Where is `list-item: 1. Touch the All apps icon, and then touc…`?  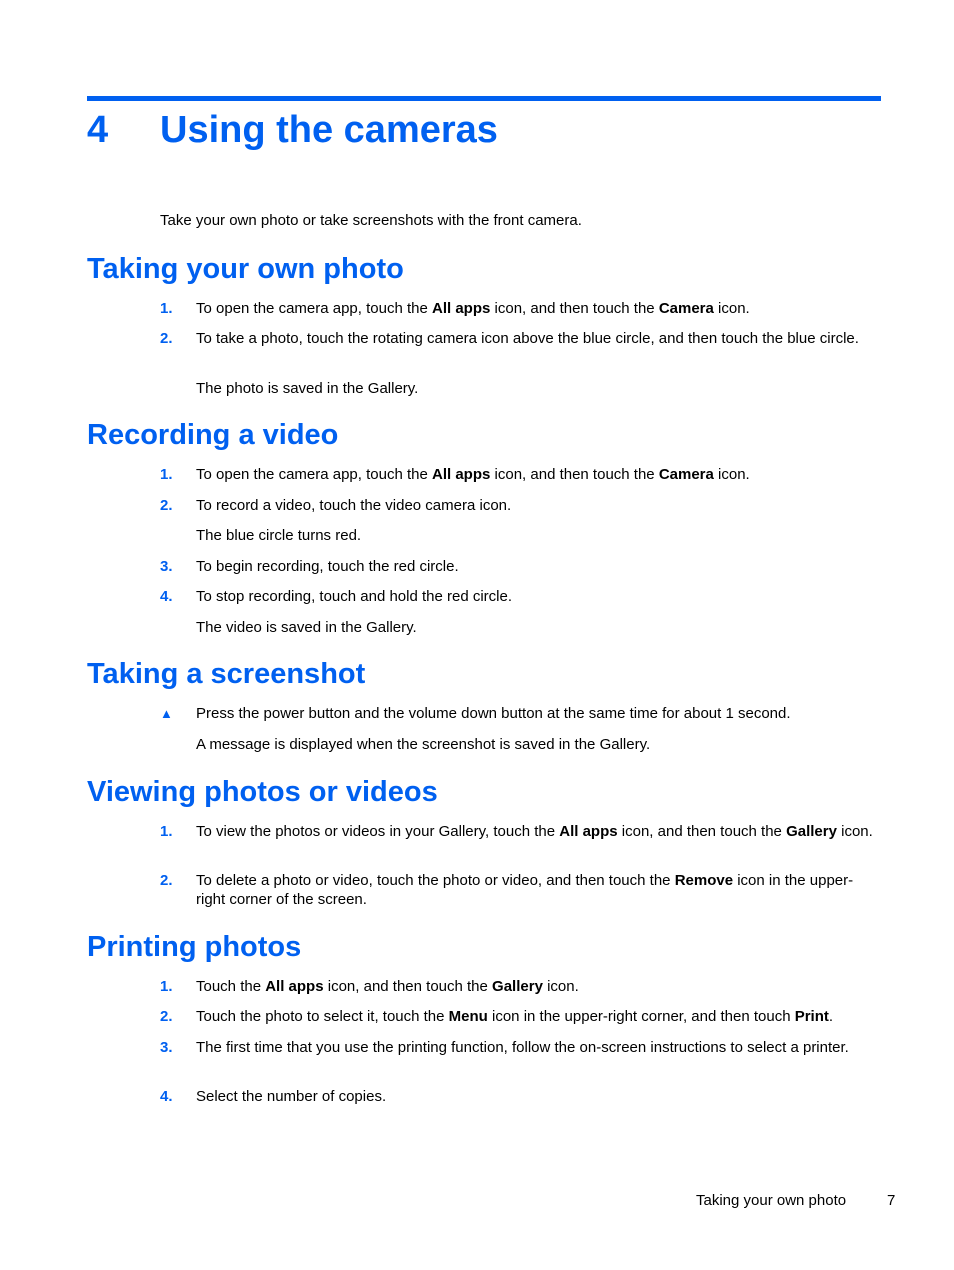
list-item: 1. Touch the All apps icon, and then touc… is located at coordinates (520, 986).